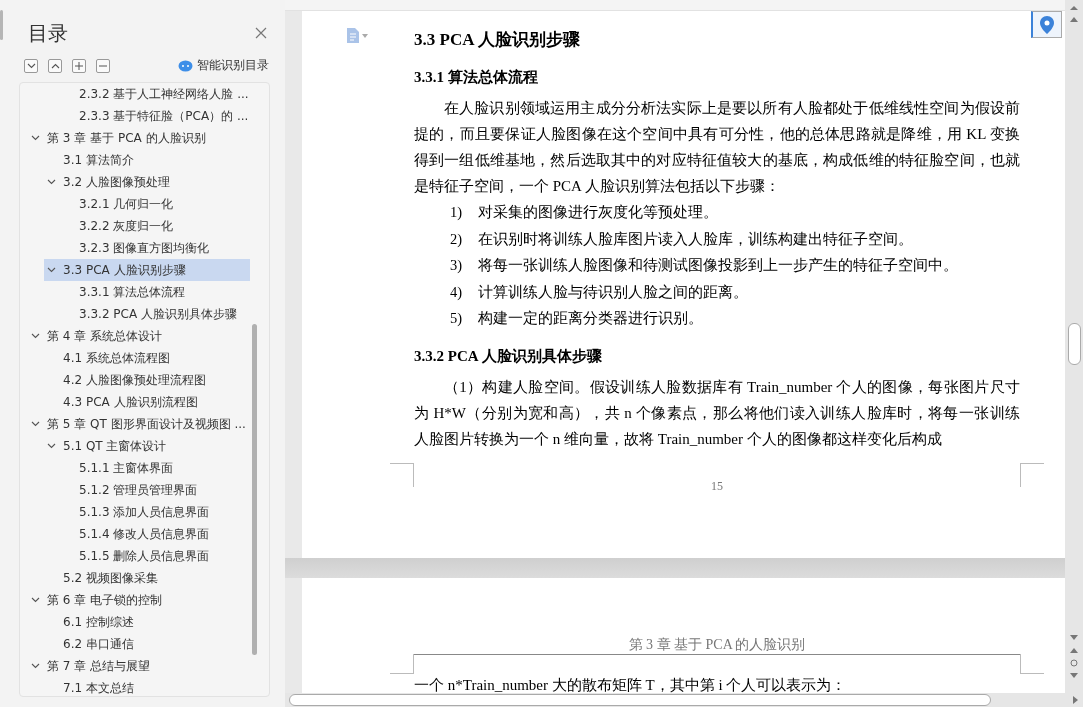 This screenshot has width=1083, height=707. Describe the element at coordinates (353, 35) in the screenshot. I see `document-icon` at that location.